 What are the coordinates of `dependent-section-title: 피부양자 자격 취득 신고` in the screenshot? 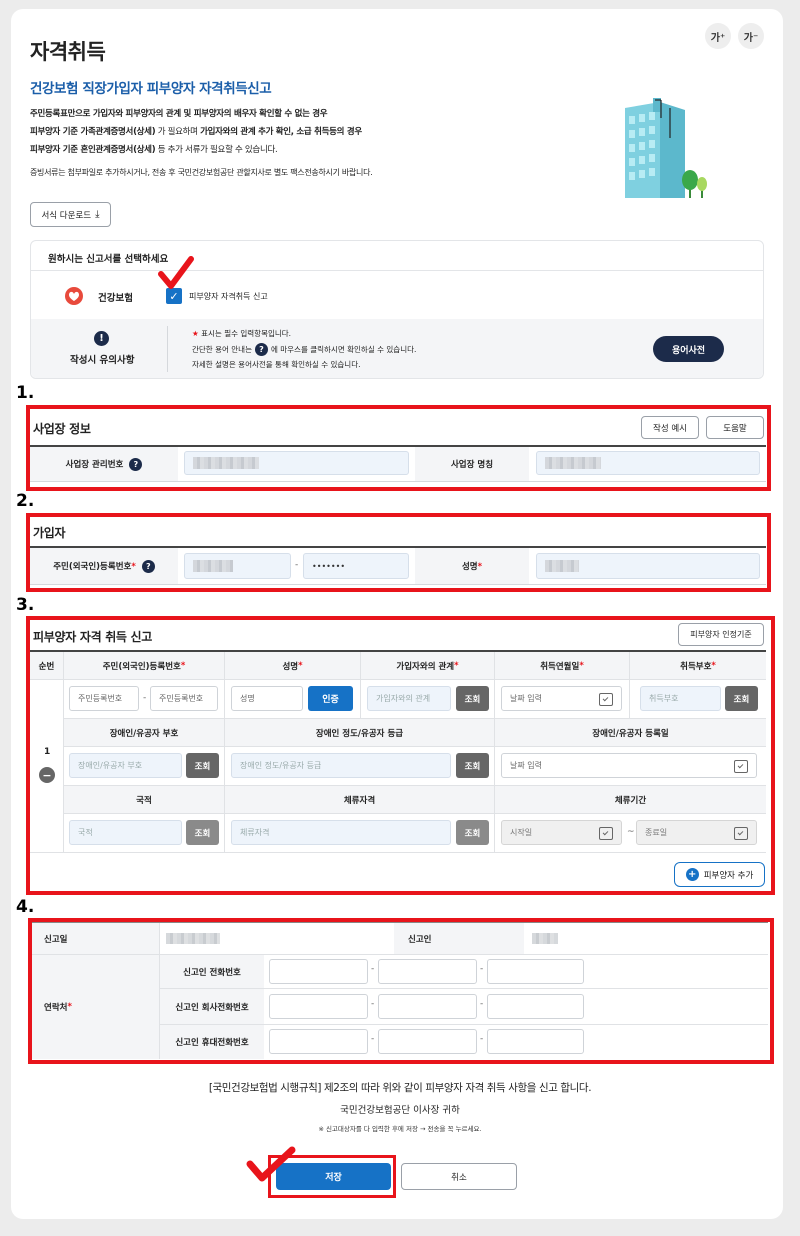 It's located at (93, 637).